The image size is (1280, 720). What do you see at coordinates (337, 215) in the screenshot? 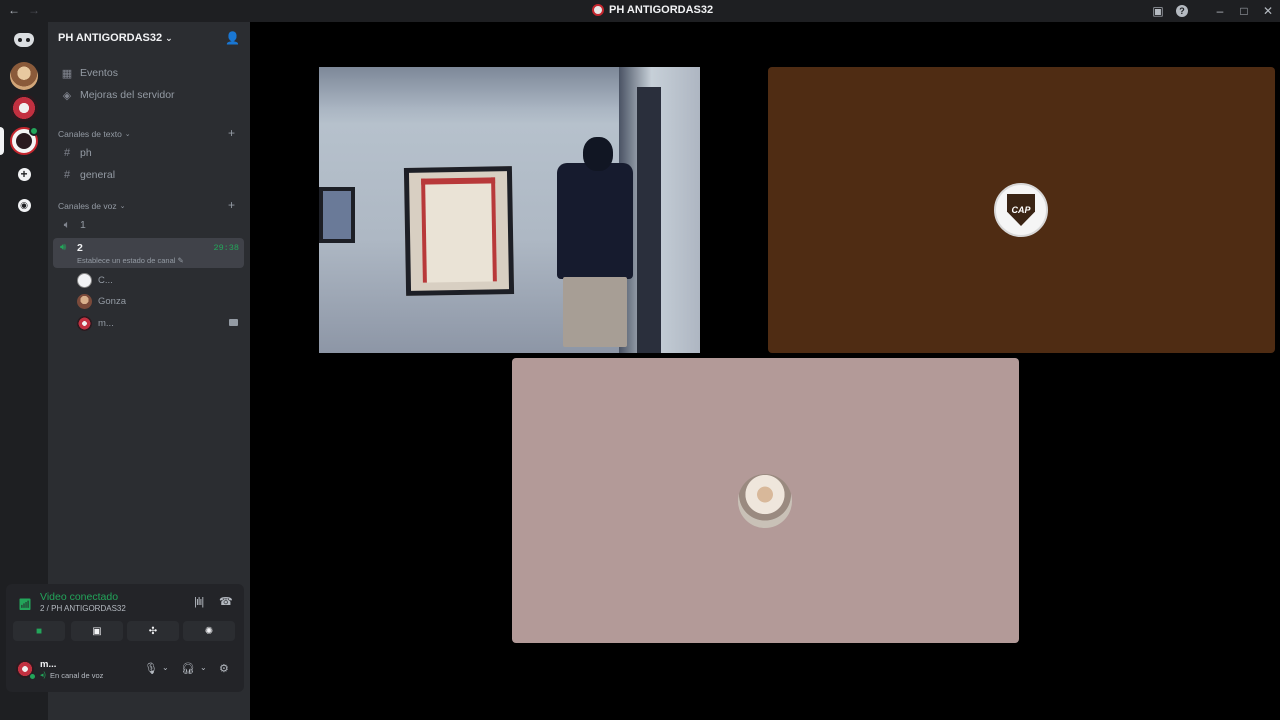
I see `webcam-frame-left` at bounding box center [337, 215].